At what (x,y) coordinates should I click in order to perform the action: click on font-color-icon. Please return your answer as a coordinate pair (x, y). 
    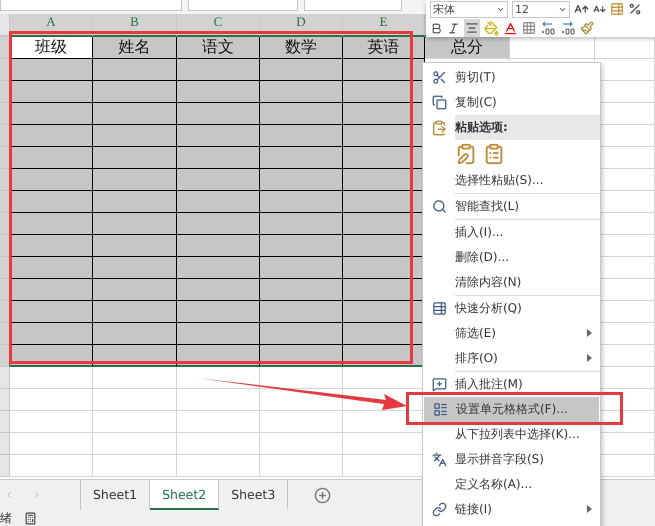
    Looking at the image, I should click on (510, 28).